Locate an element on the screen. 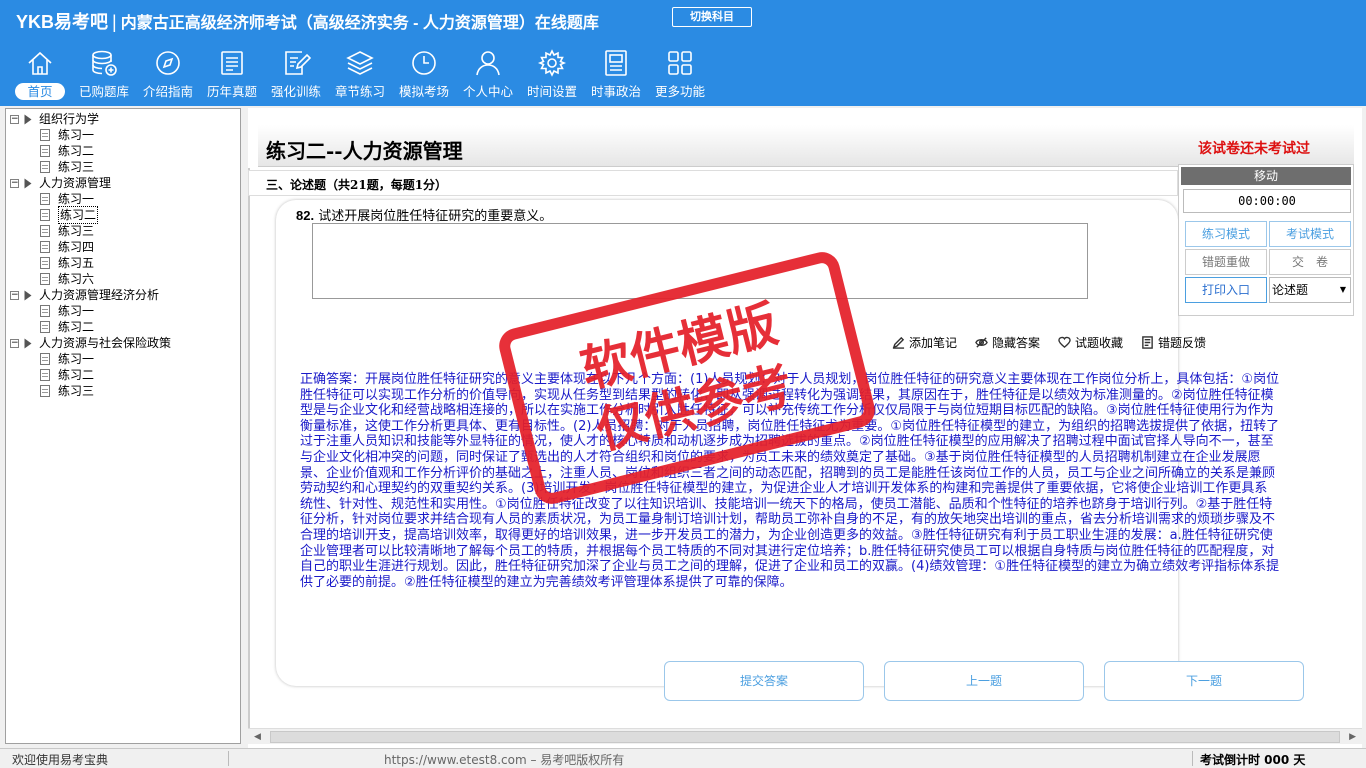 The height and width of the screenshot is (768, 1366). submit-answer-button: 提交答案 is located at coordinates (764, 681).